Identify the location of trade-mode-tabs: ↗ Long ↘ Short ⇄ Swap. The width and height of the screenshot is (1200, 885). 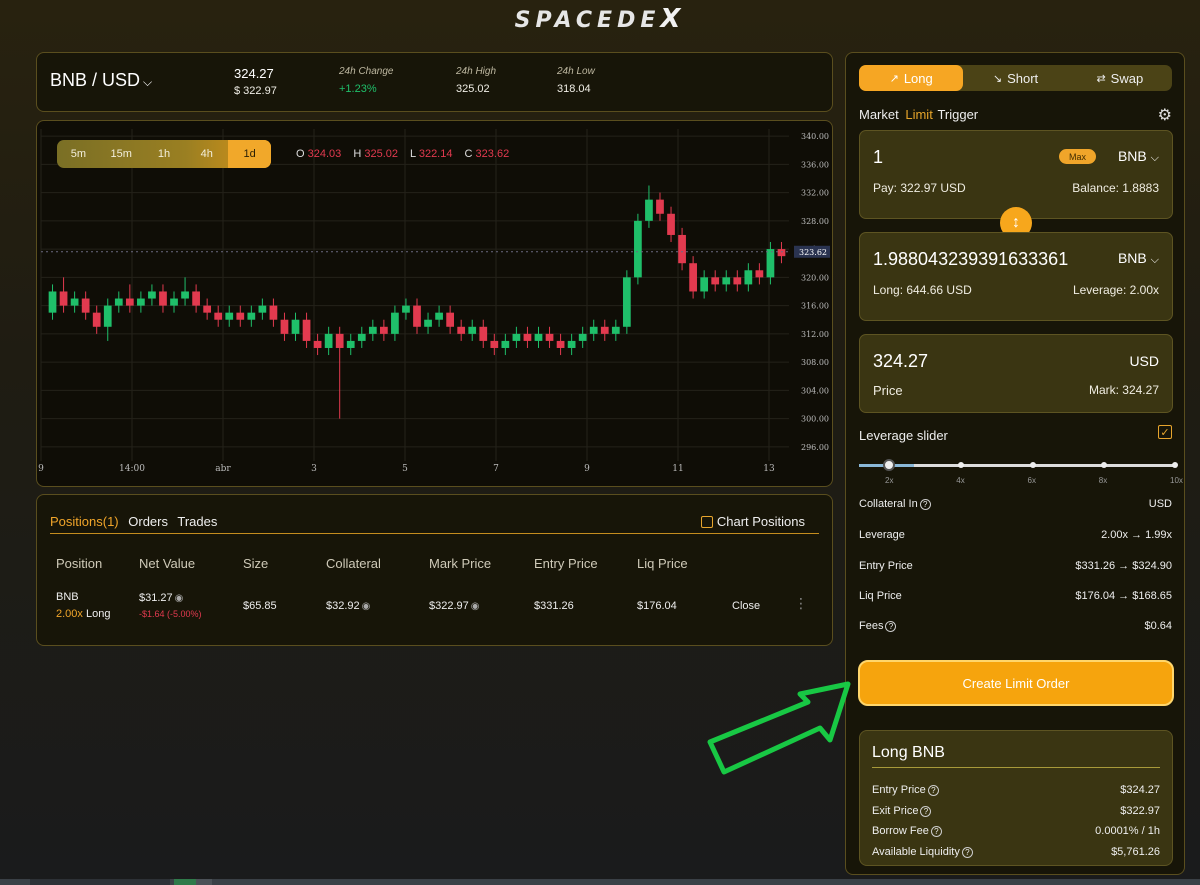
(1015, 78).